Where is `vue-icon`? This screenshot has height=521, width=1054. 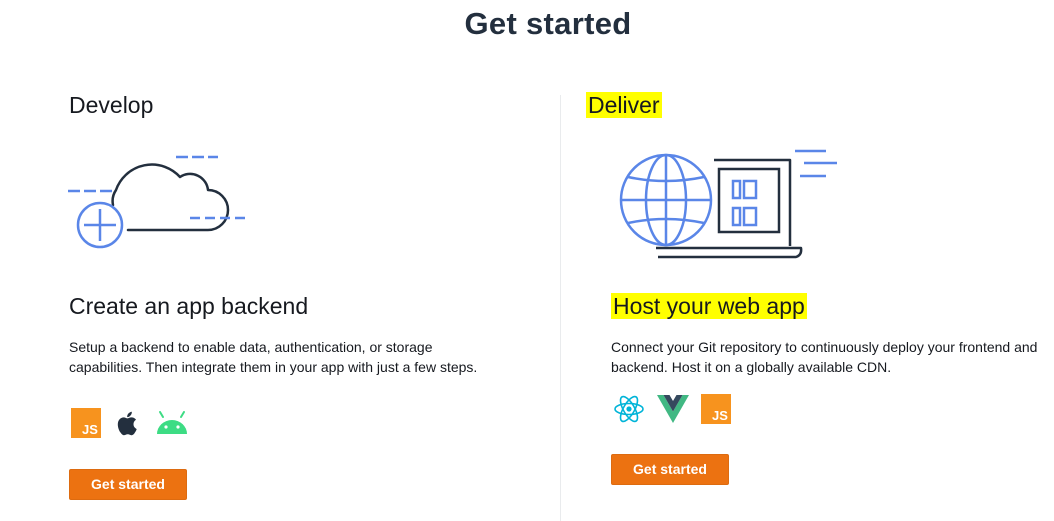
vue-icon is located at coordinates (673, 409).